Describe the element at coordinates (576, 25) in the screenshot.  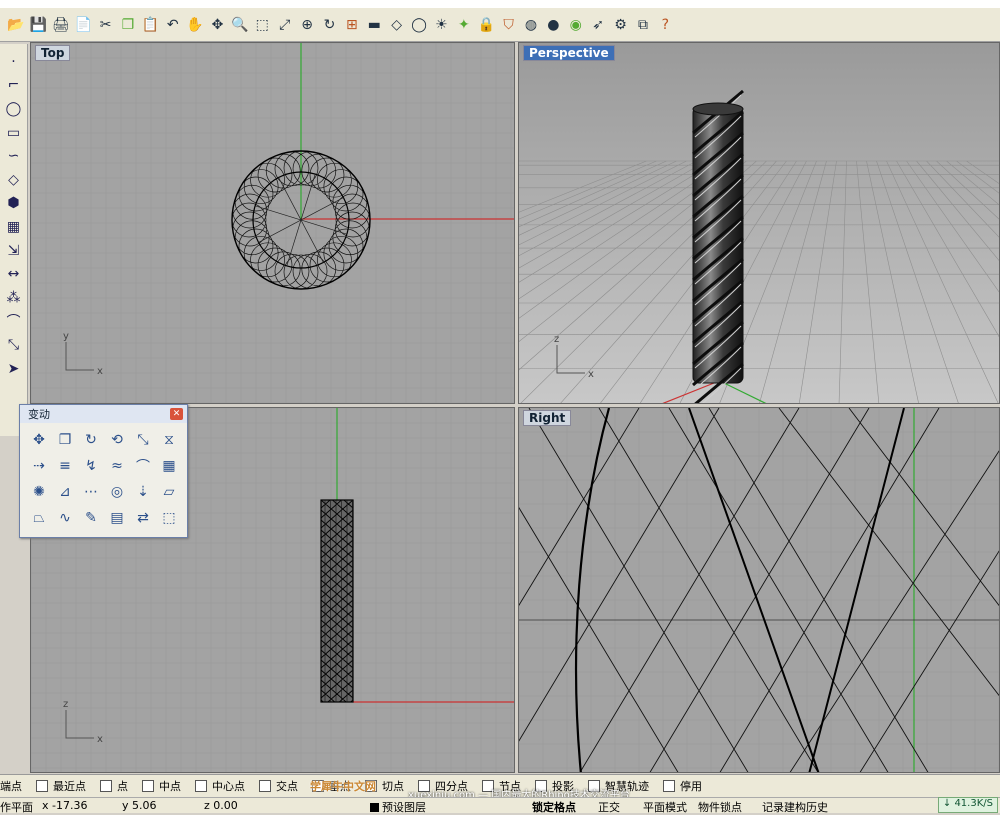
I see `sphere-render-icon: ◉` at that location.